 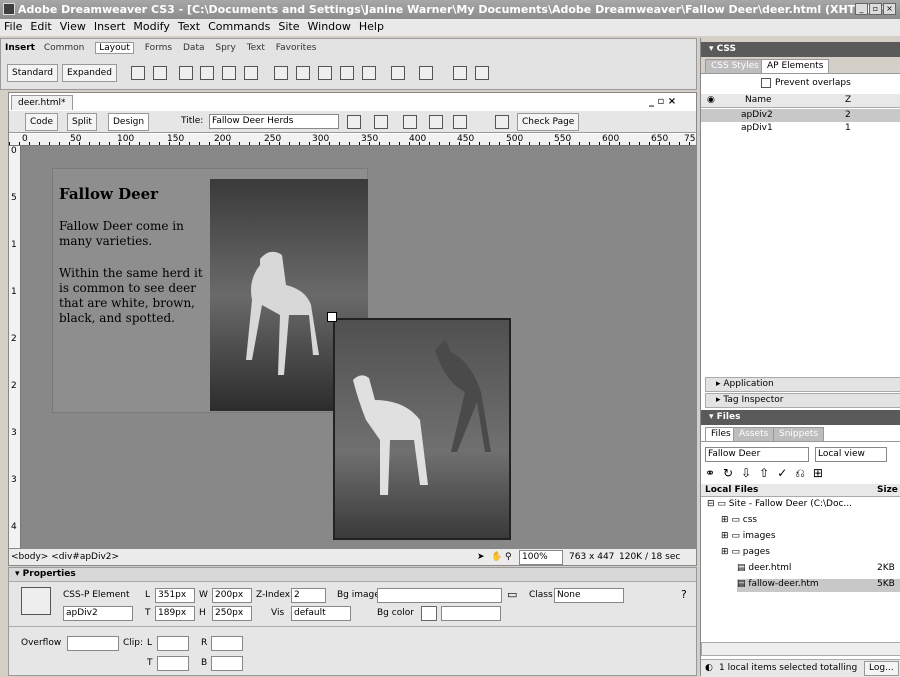 What do you see at coordinates (303, 73) in the screenshot?
I see `insert-row-icon` at bounding box center [303, 73].